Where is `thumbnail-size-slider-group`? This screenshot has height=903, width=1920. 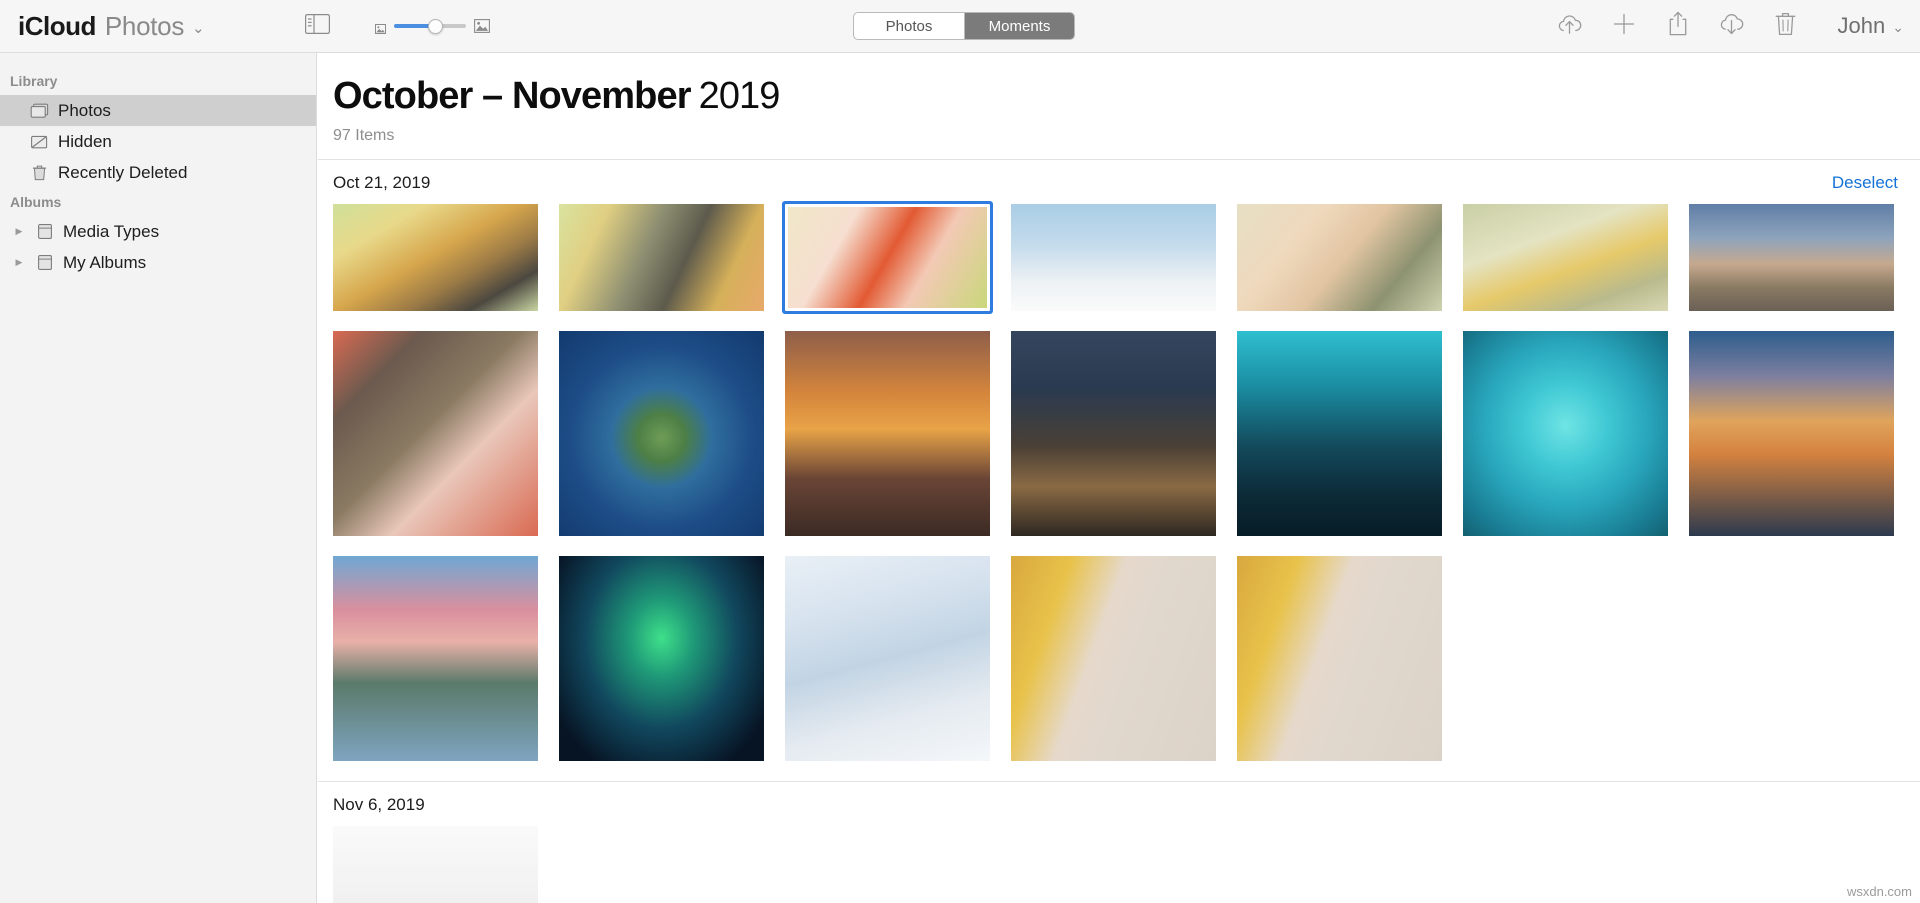
thumbnail-size-slider-group is located at coordinates (432, 26).